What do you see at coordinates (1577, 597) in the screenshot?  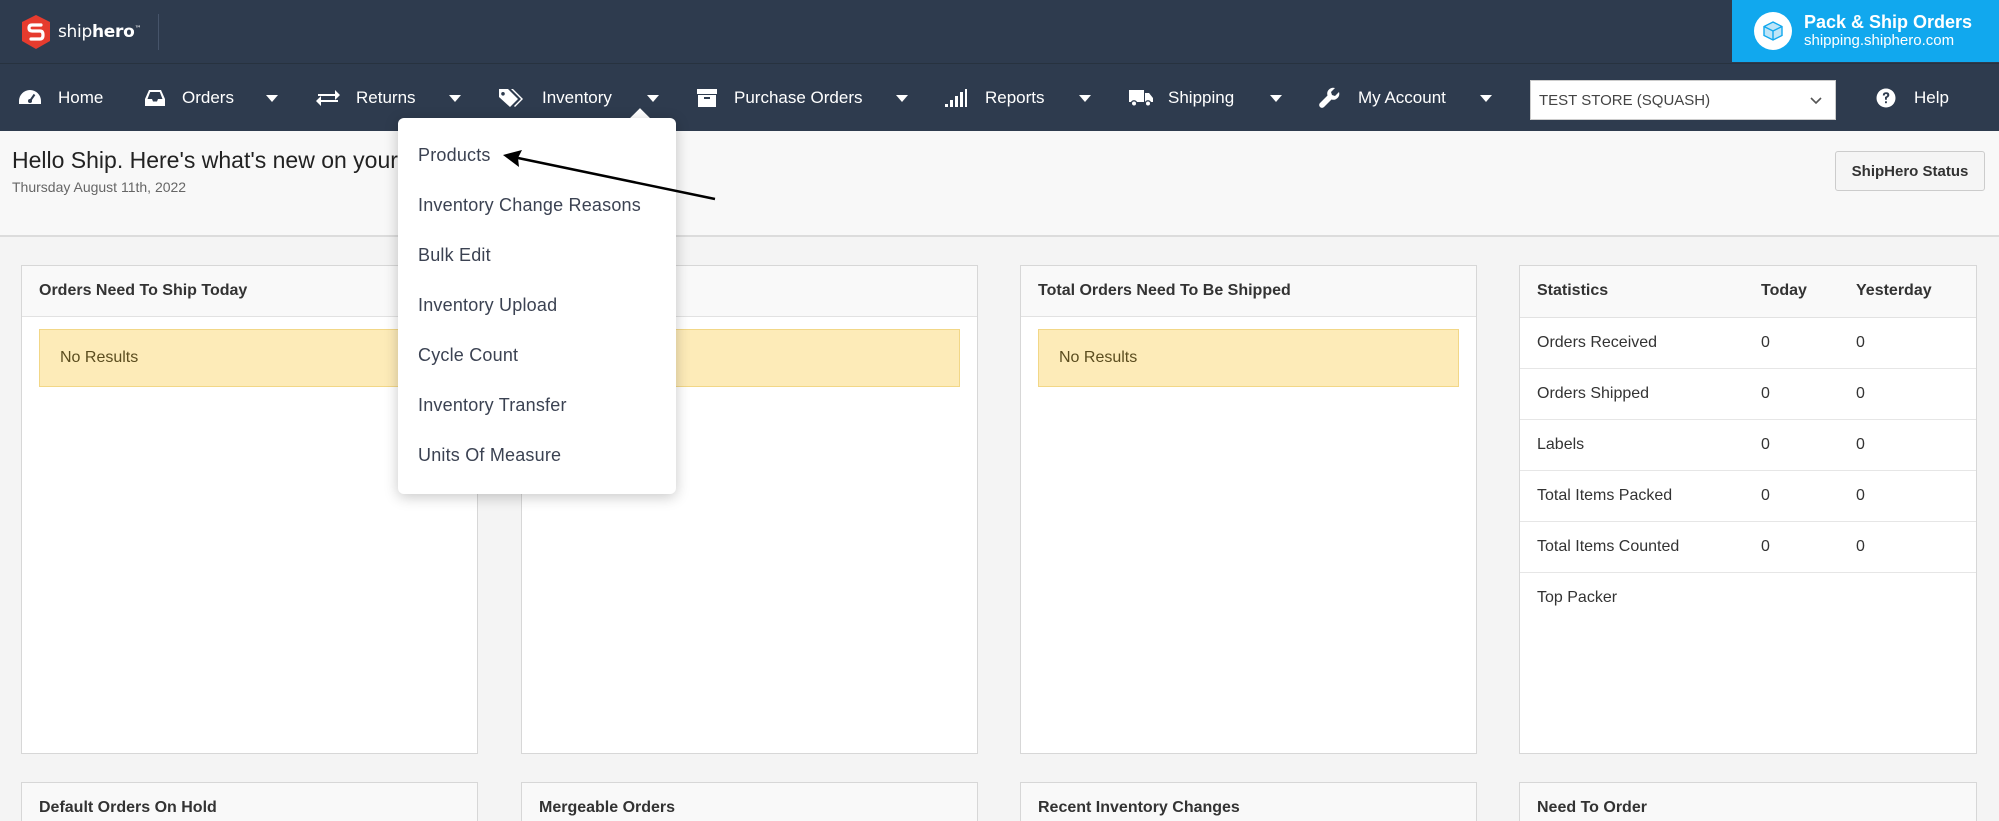 I see `top-packer-label: Top Packer` at bounding box center [1577, 597].